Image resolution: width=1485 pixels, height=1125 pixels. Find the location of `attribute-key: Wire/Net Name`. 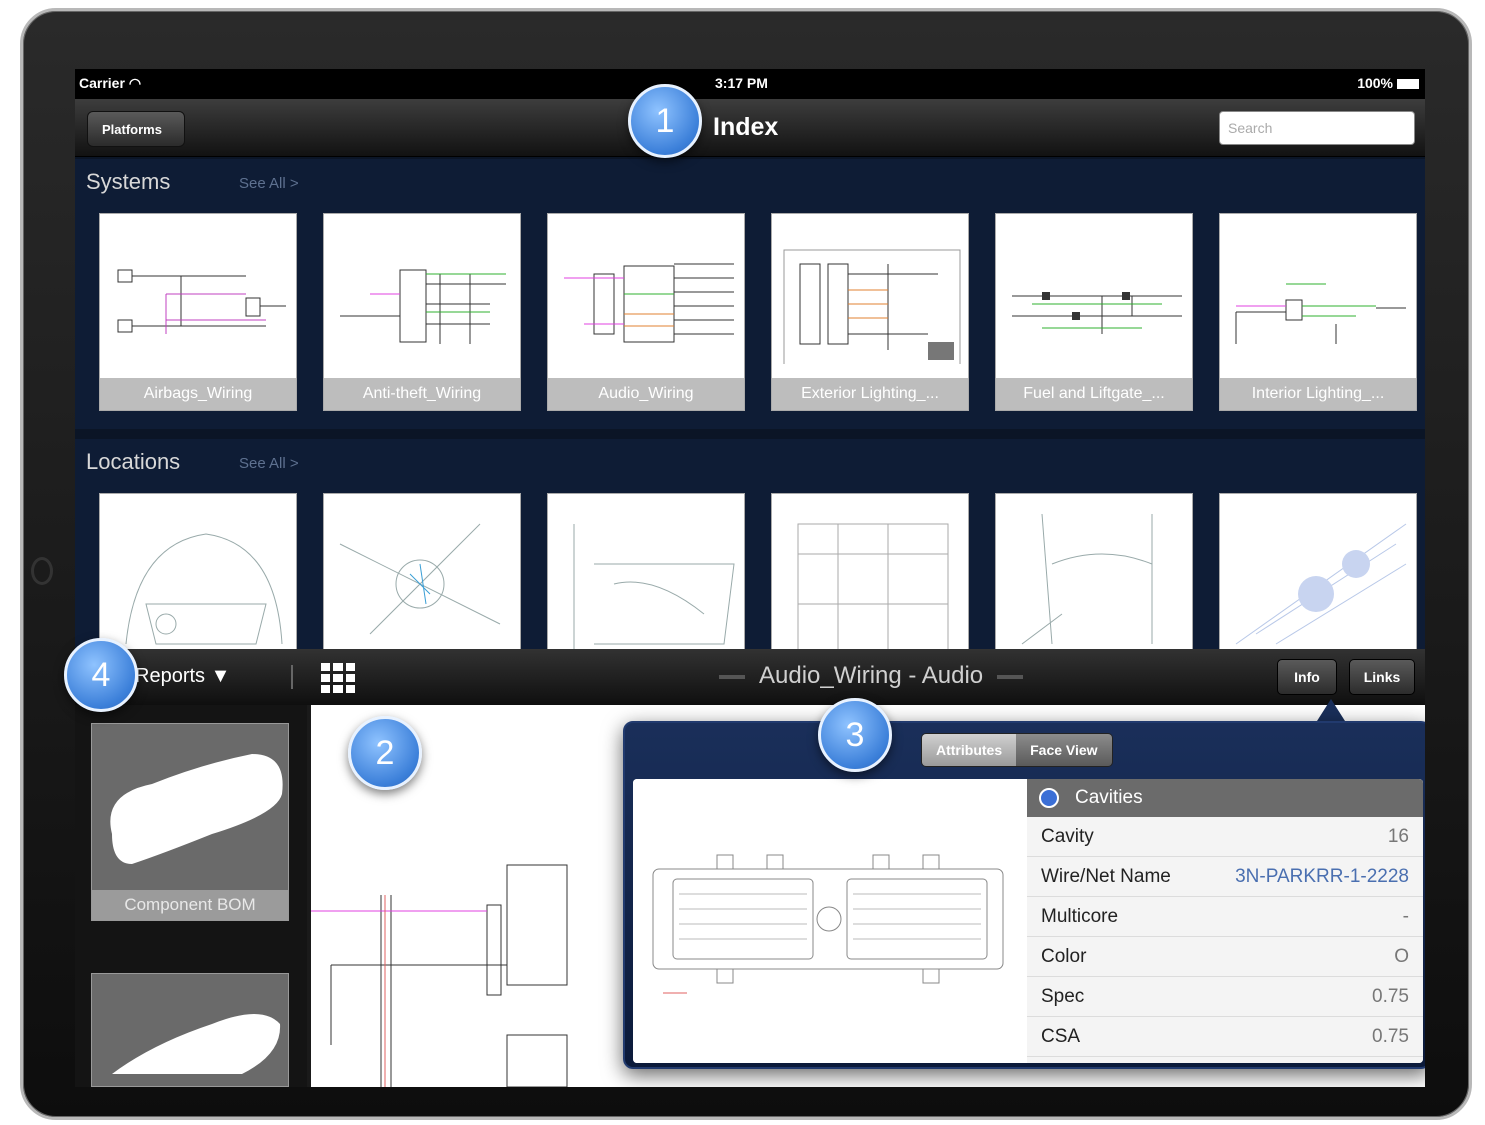

attribute-key: Wire/Net Name is located at coordinates (1106, 876).